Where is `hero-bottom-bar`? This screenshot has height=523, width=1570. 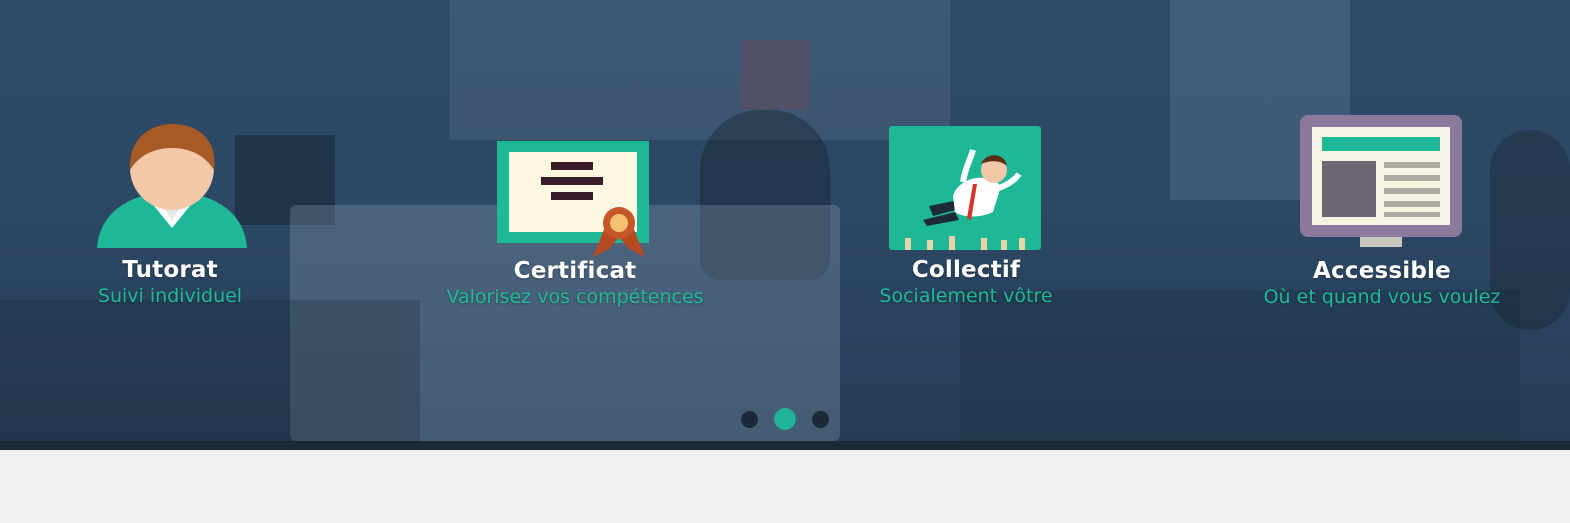
hero-bottom-bar is located at coordinates (785, 445).